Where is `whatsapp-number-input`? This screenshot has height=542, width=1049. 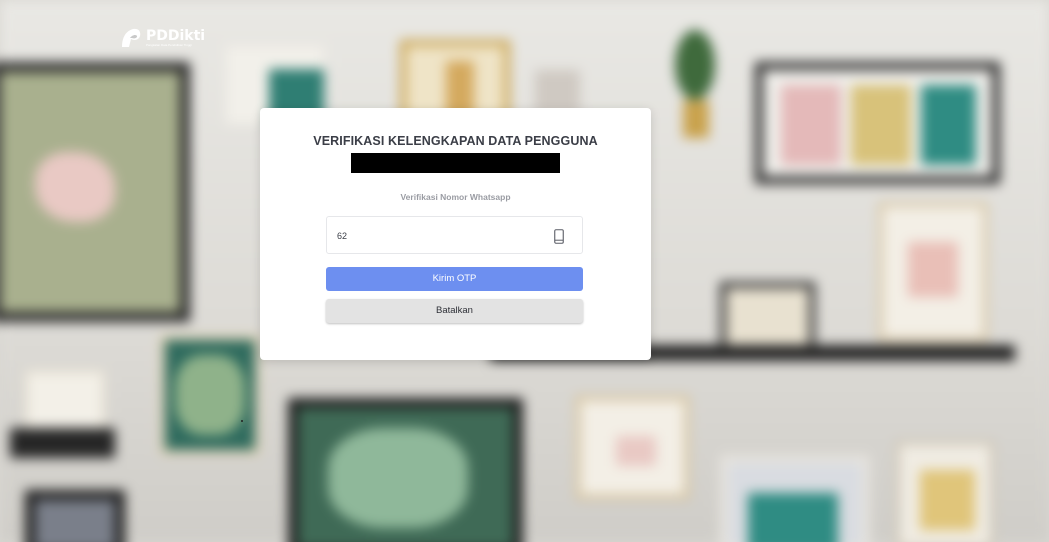
whatsapp-number-input is located at coordinates (437, 236).